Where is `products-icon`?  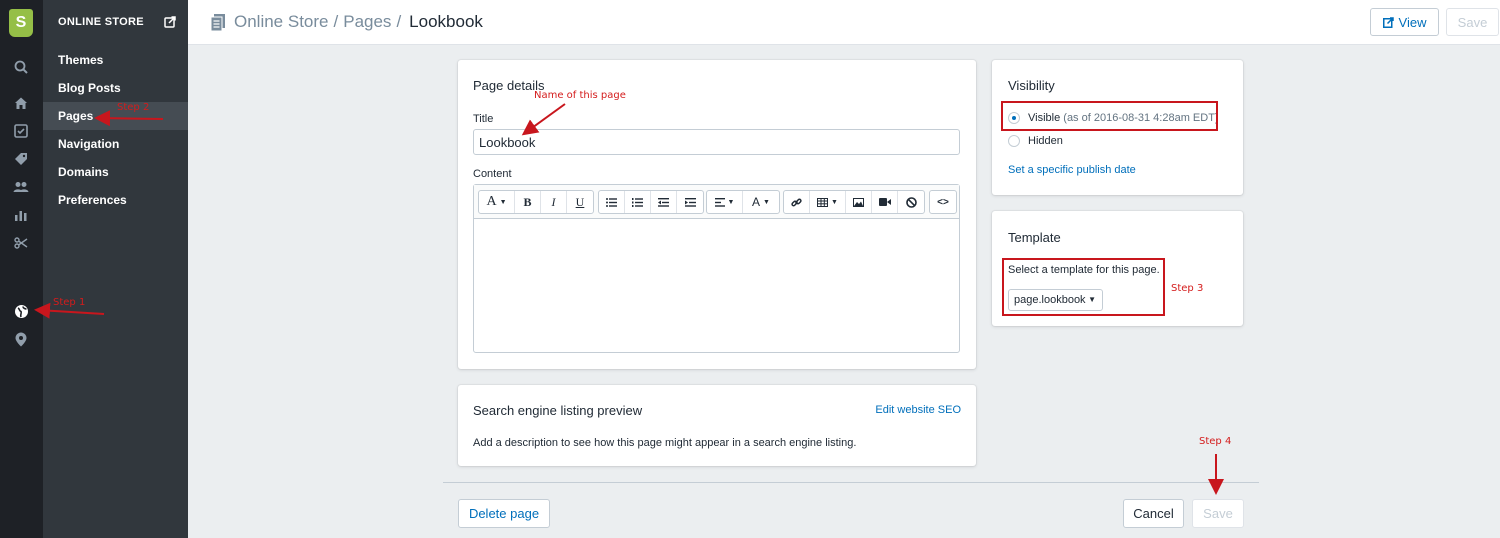 products-icon is located at coordinates (21, 159).